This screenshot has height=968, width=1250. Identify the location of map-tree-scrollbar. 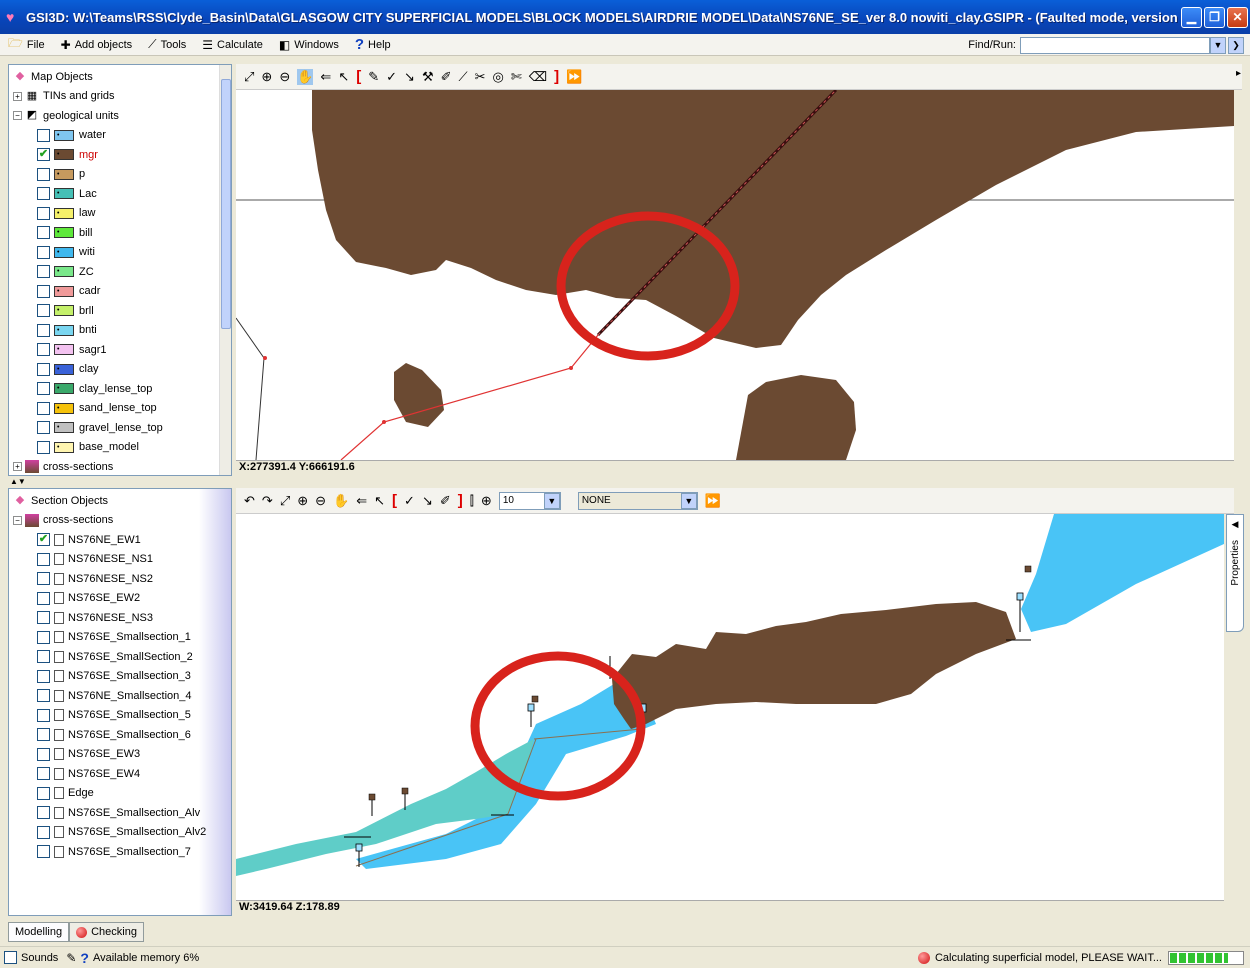
(225, 270).